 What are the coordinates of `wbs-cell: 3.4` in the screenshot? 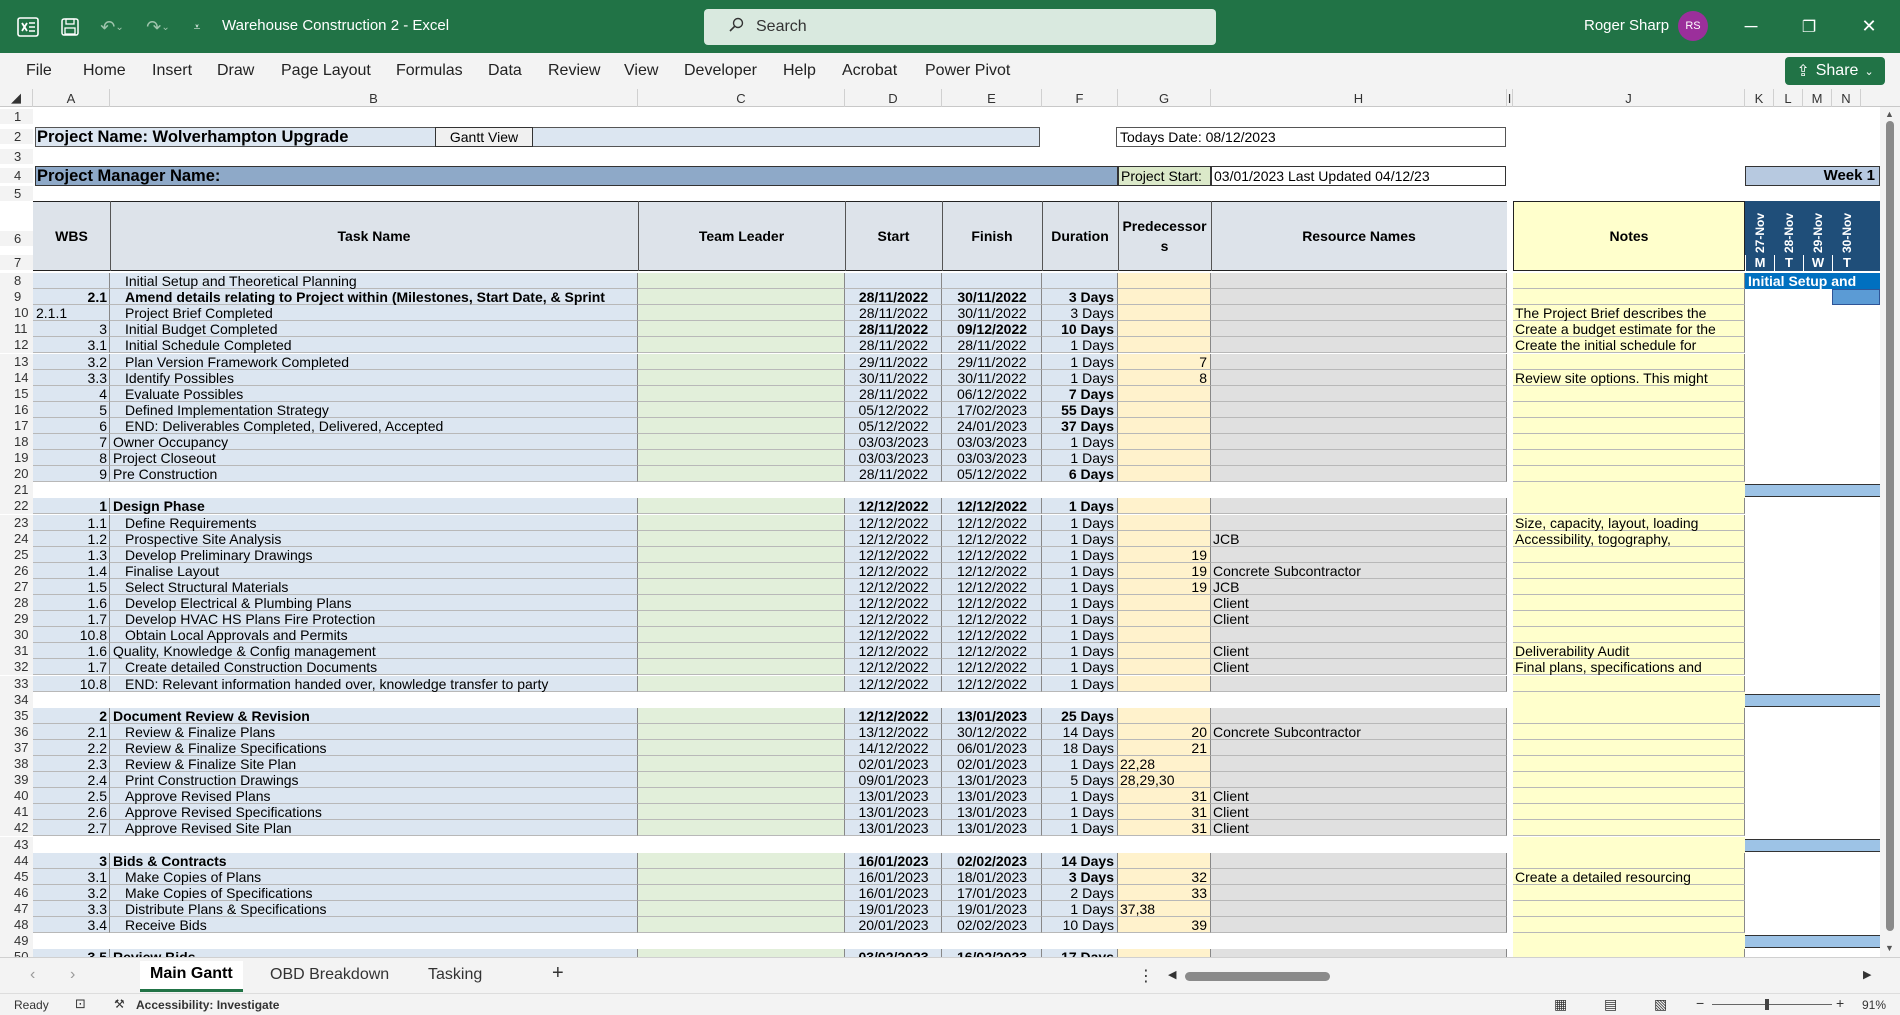 It's located at (70, 925).